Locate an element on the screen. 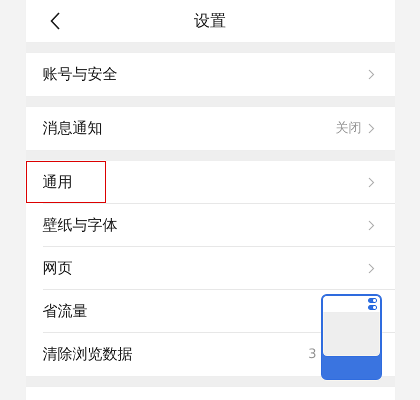 This screenshot has height=400, width=420. settings-item: 壁纸与字体 is located at coordinates (208, 225).